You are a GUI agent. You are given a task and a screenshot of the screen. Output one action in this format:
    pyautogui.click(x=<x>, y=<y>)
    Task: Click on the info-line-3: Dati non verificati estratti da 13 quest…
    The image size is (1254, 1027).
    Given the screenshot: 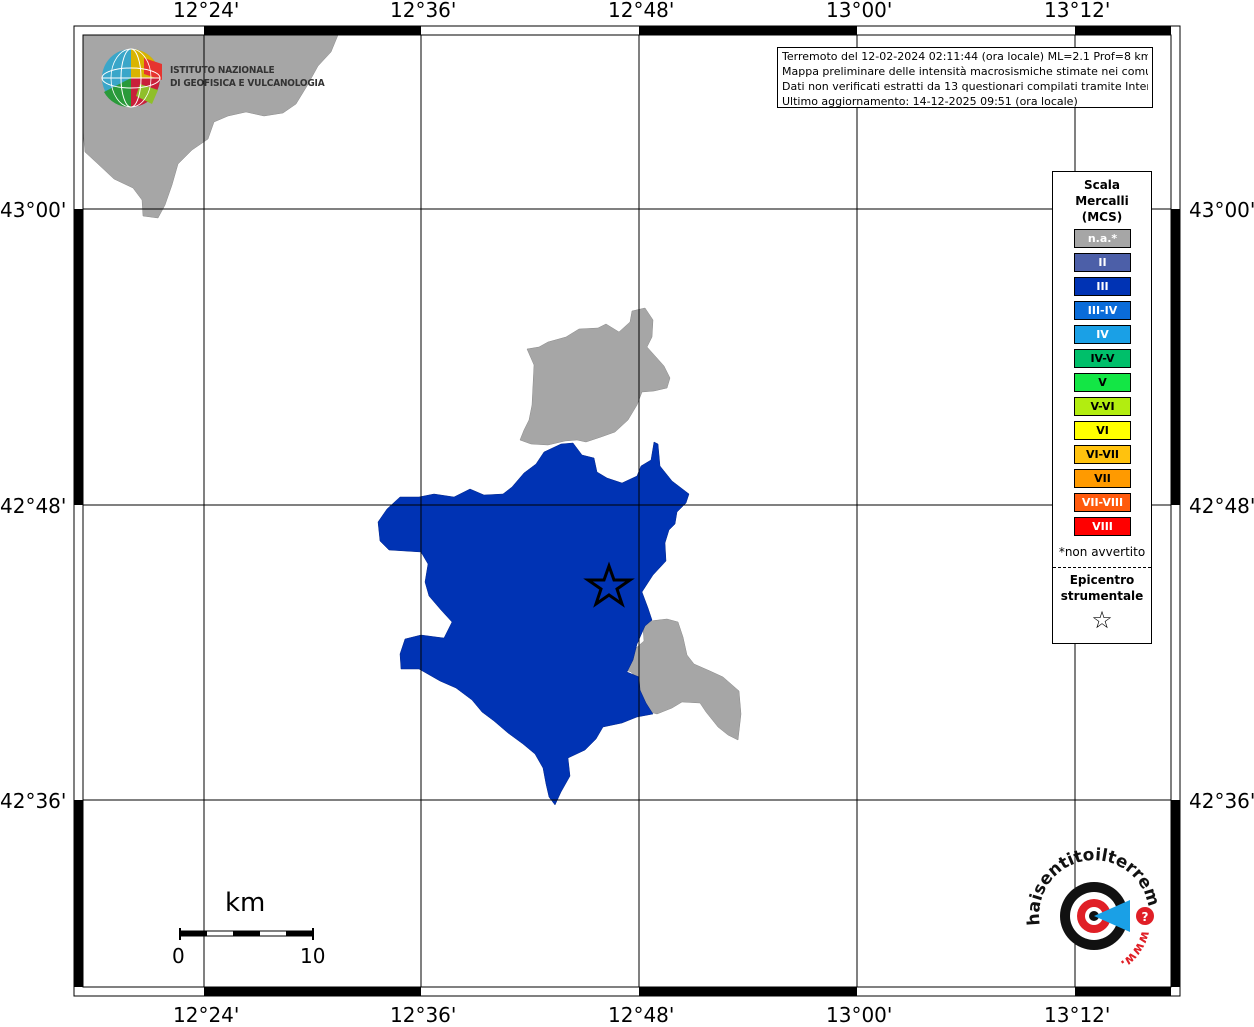 What is the action you would take?
    pyautogui.click(x=965, y=86)
    